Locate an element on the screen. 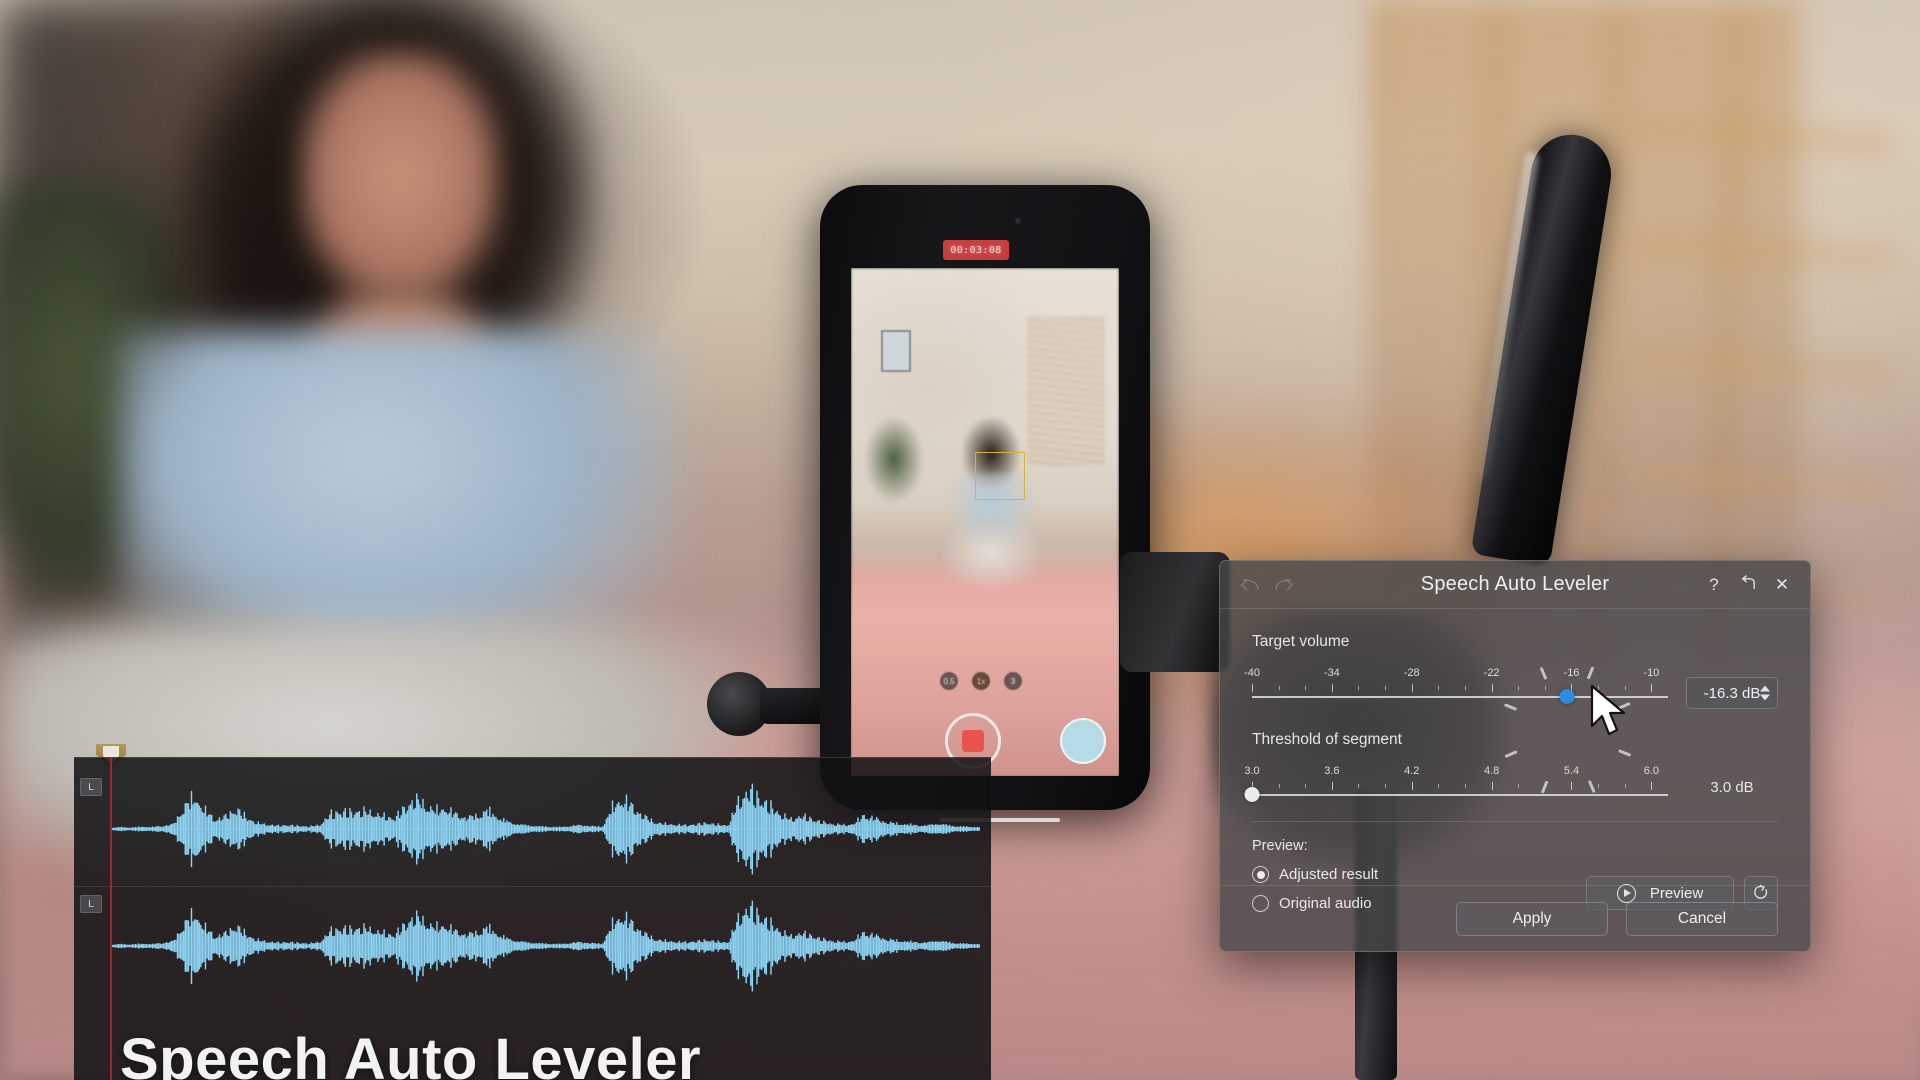  spinner-up-icon is located at coordinates (1765, 688).